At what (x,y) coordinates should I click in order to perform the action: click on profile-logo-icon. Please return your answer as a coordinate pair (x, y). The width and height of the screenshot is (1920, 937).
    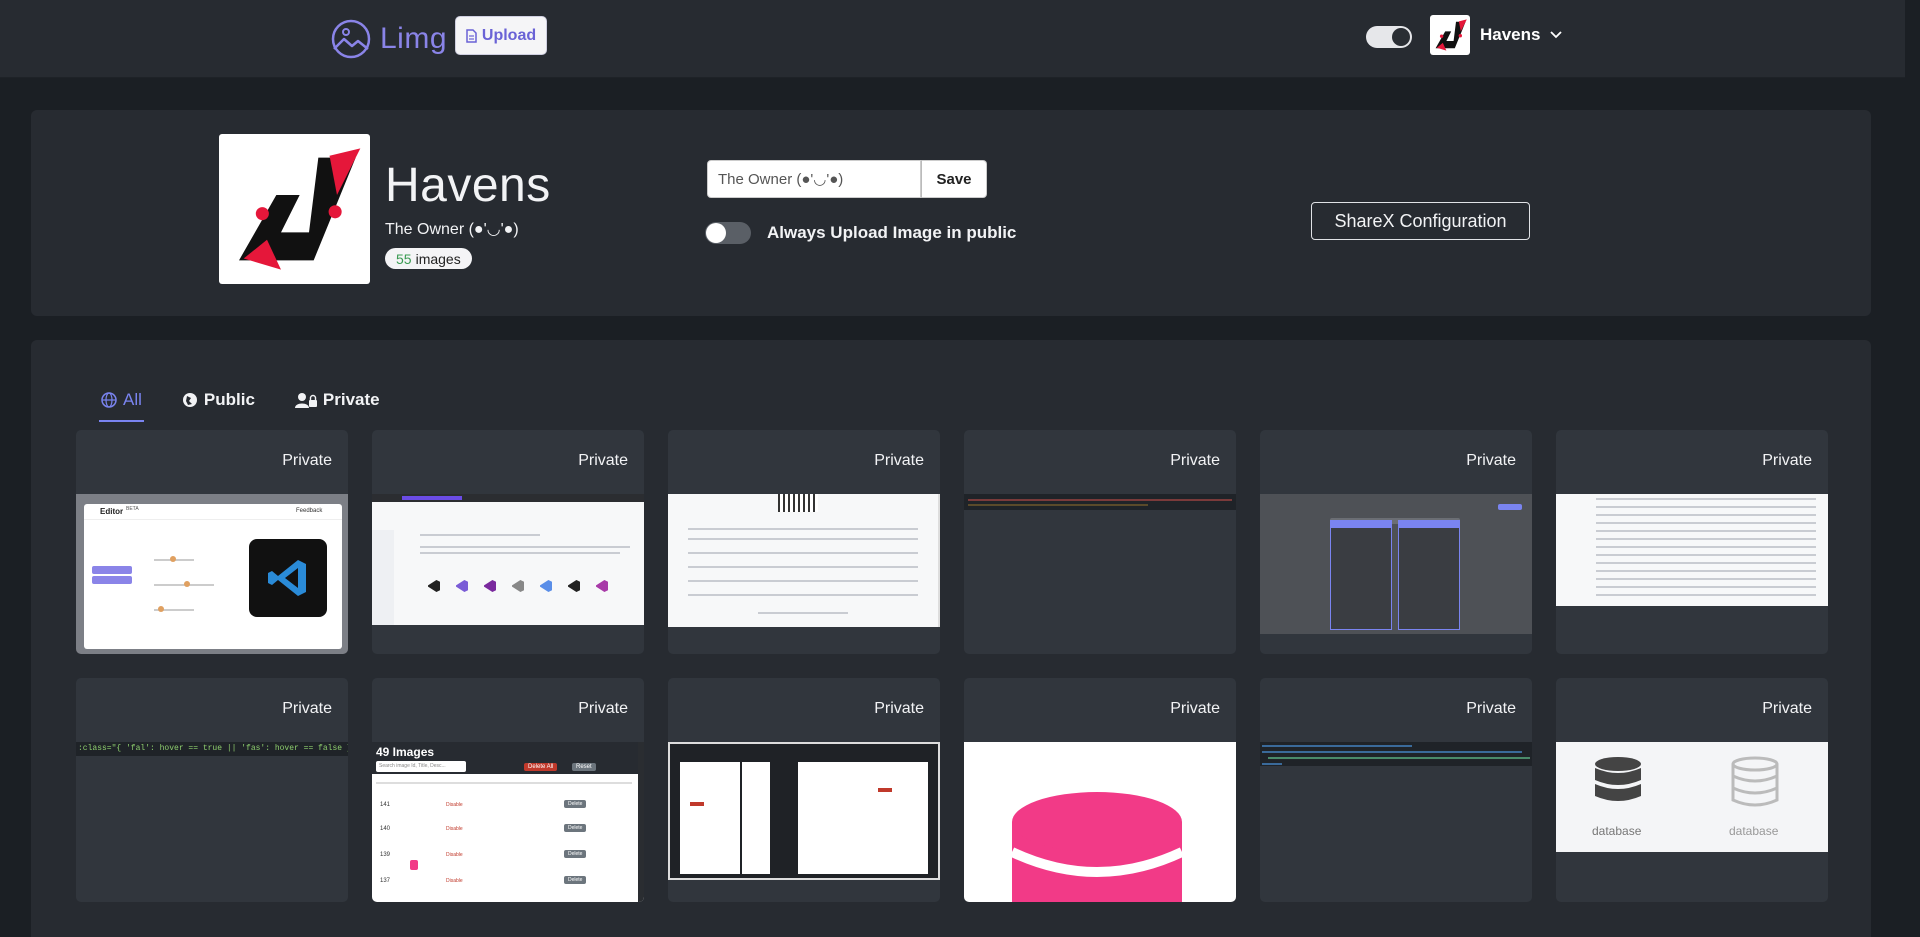
    Looking at the image, I should click on (299, 209).